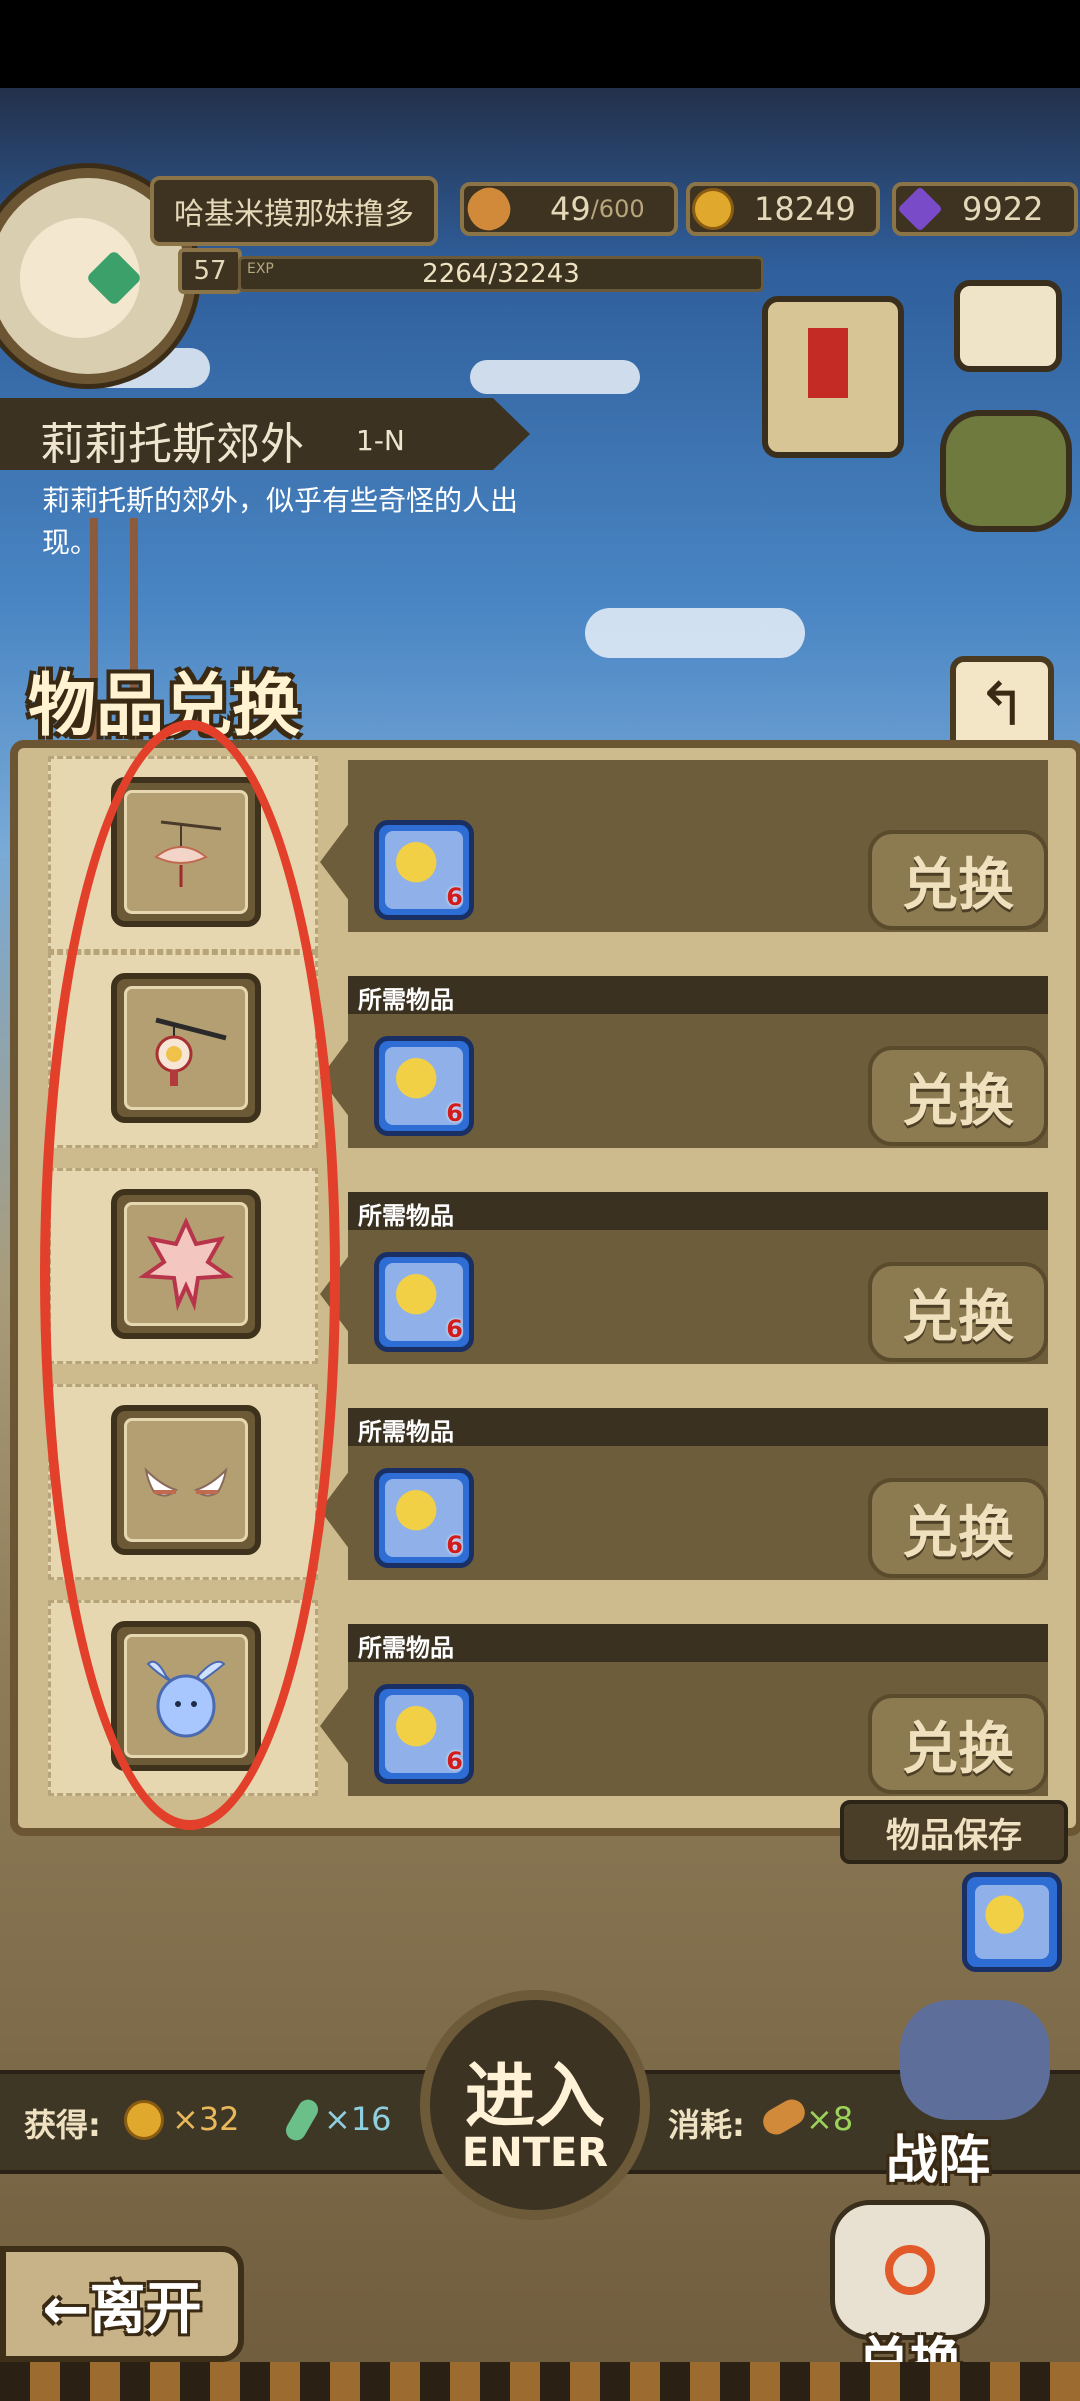 This screenshot has height=2401, width=1080. Describe the element at coordinates (684, 846) in the screenshot. I see `requirement-area: 6 兑换` at that location.